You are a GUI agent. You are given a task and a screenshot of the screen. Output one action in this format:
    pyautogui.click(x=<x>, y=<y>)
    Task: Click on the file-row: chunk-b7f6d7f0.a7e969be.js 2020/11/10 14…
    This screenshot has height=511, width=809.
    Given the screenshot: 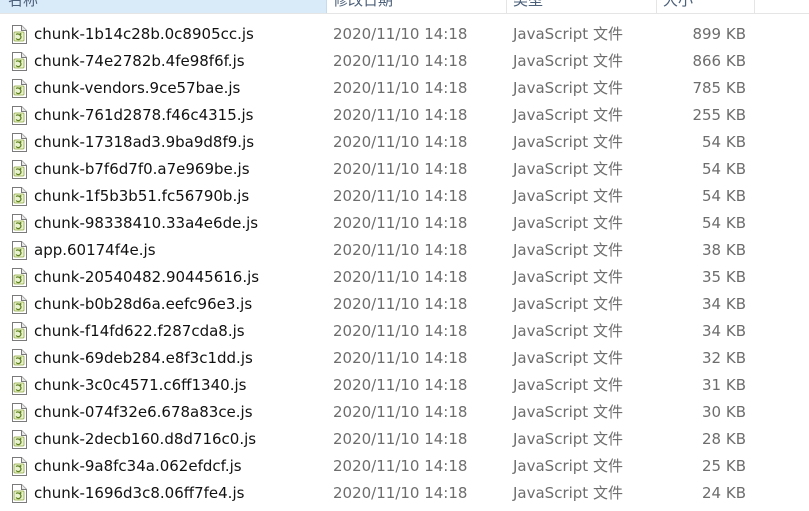 What is the action you would take?
    pyautogui.click(x=404, y=169)
    